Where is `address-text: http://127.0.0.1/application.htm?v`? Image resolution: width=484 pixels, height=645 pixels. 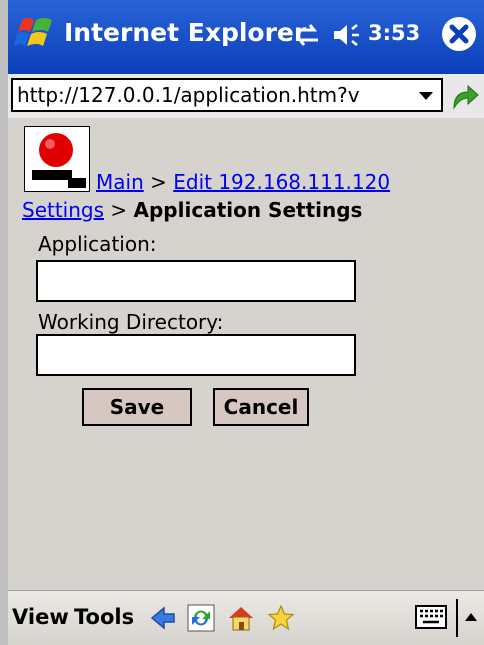 address-text: http://127.0.0.1/application.htm?v is located at coordinates (188, 95).